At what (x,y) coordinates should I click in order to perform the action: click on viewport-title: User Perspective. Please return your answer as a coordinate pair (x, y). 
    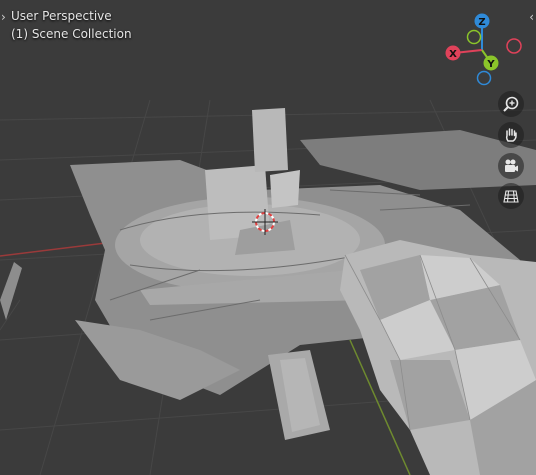
    Looking at the image, I should click on (61, 16).